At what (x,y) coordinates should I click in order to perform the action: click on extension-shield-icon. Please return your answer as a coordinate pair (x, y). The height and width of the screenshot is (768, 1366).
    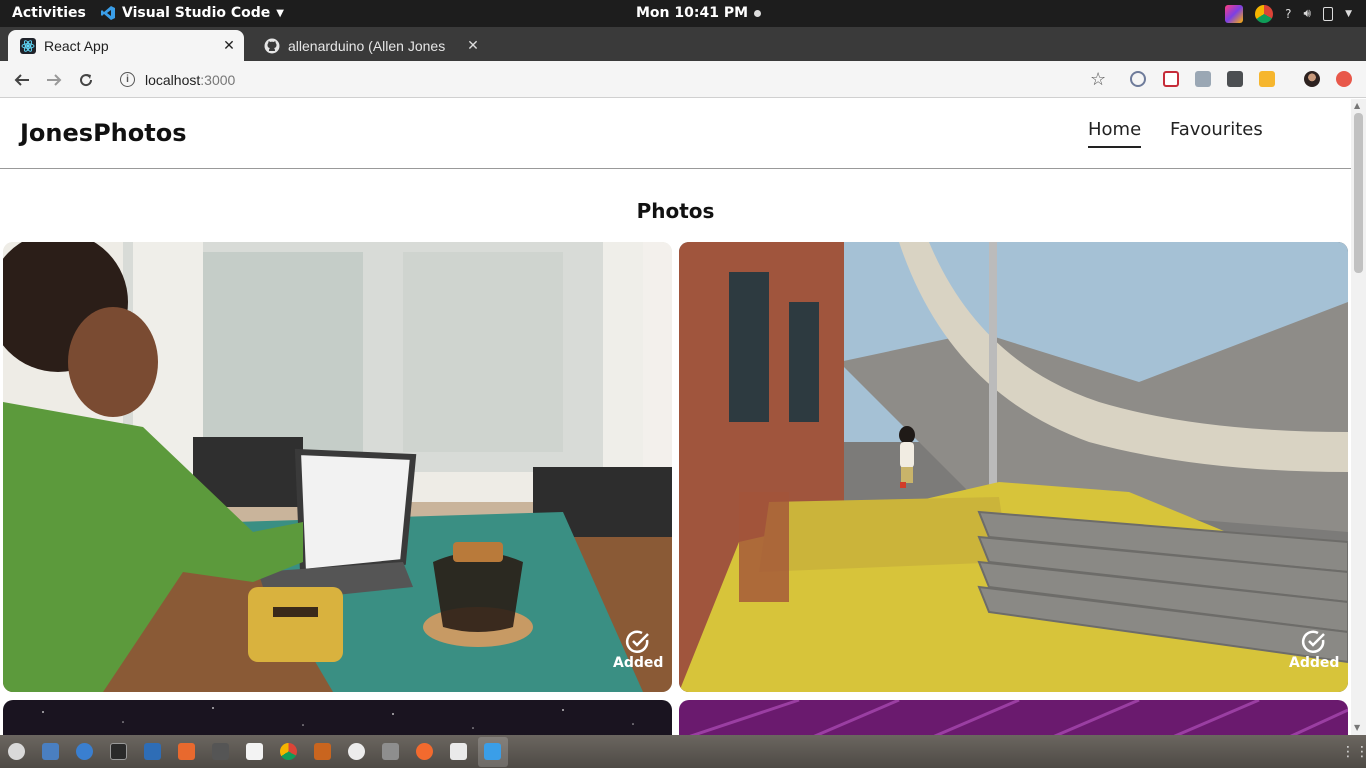
    Looking at the image, I should click on (1171, 79).